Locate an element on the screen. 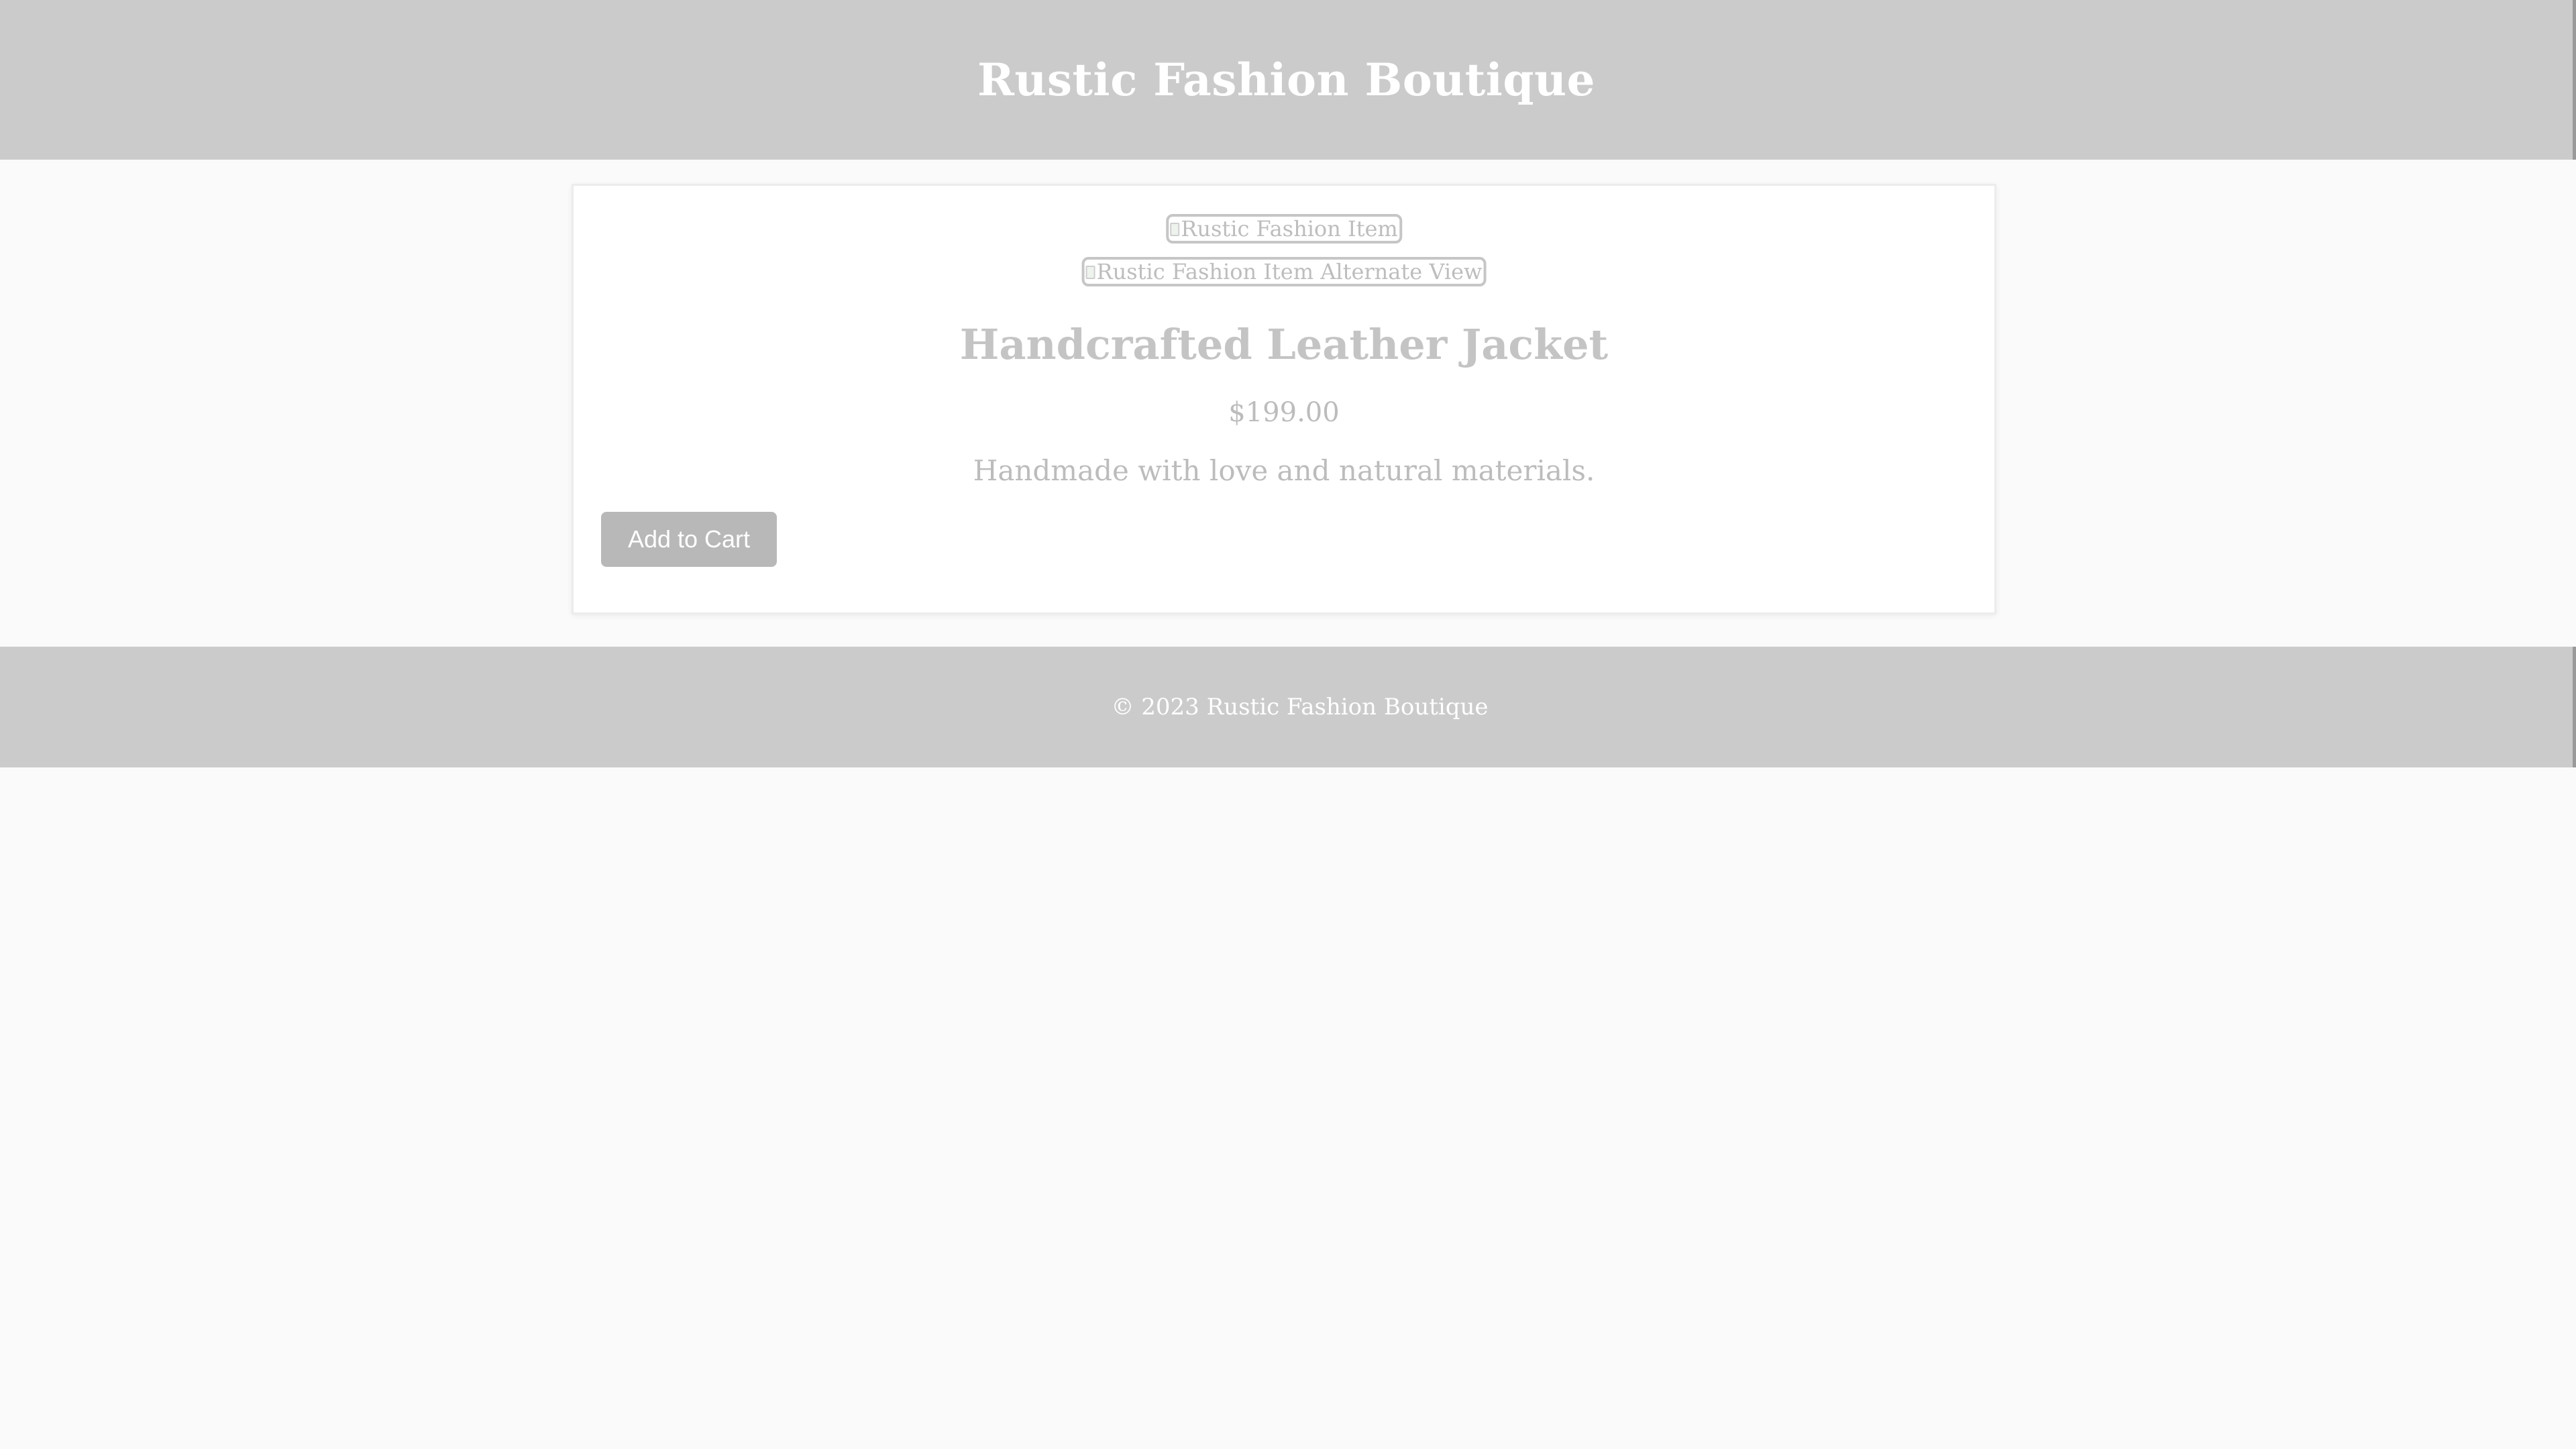 This screenshot has height=1449, width=2576. product-price: $199.00 is located at coordinates (1284, 412).